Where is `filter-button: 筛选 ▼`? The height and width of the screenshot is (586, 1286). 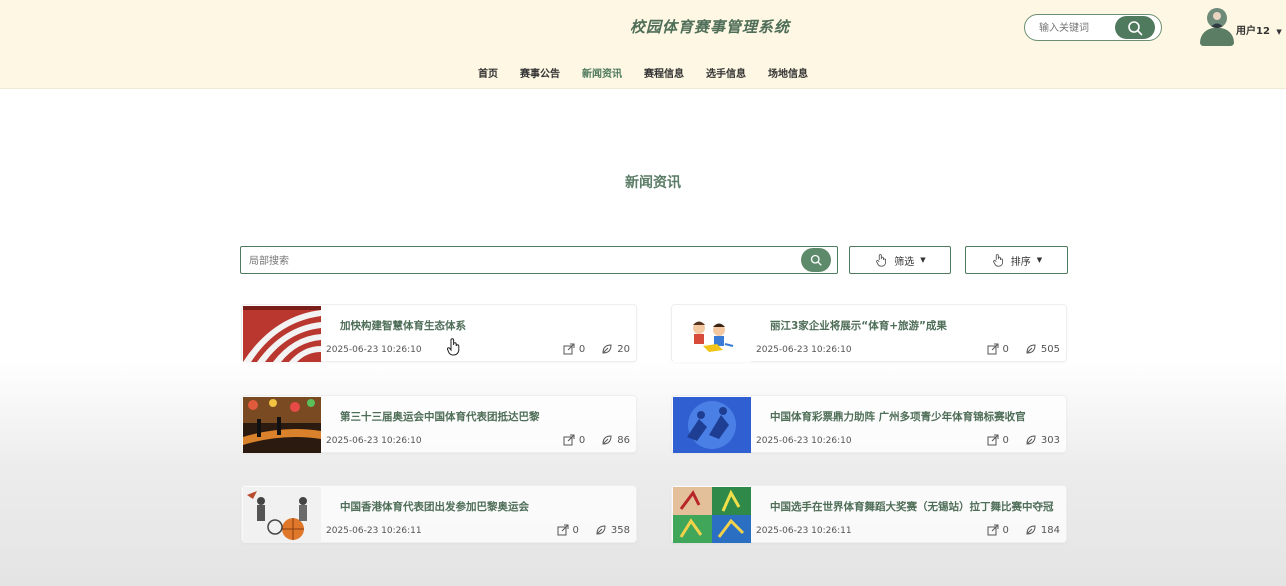 filter-button: 筛选 ▼ is located at coordinates (900, 260).